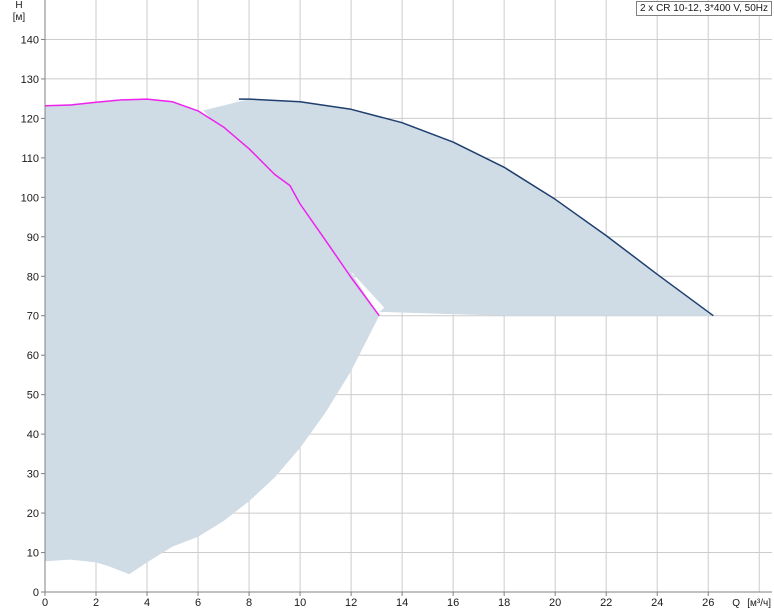 The image size is (774, 611). What do you see at coordinates (555, 603) in the screenshot?
I see `x-tick-label: 20` at bounding box center [555, 603].